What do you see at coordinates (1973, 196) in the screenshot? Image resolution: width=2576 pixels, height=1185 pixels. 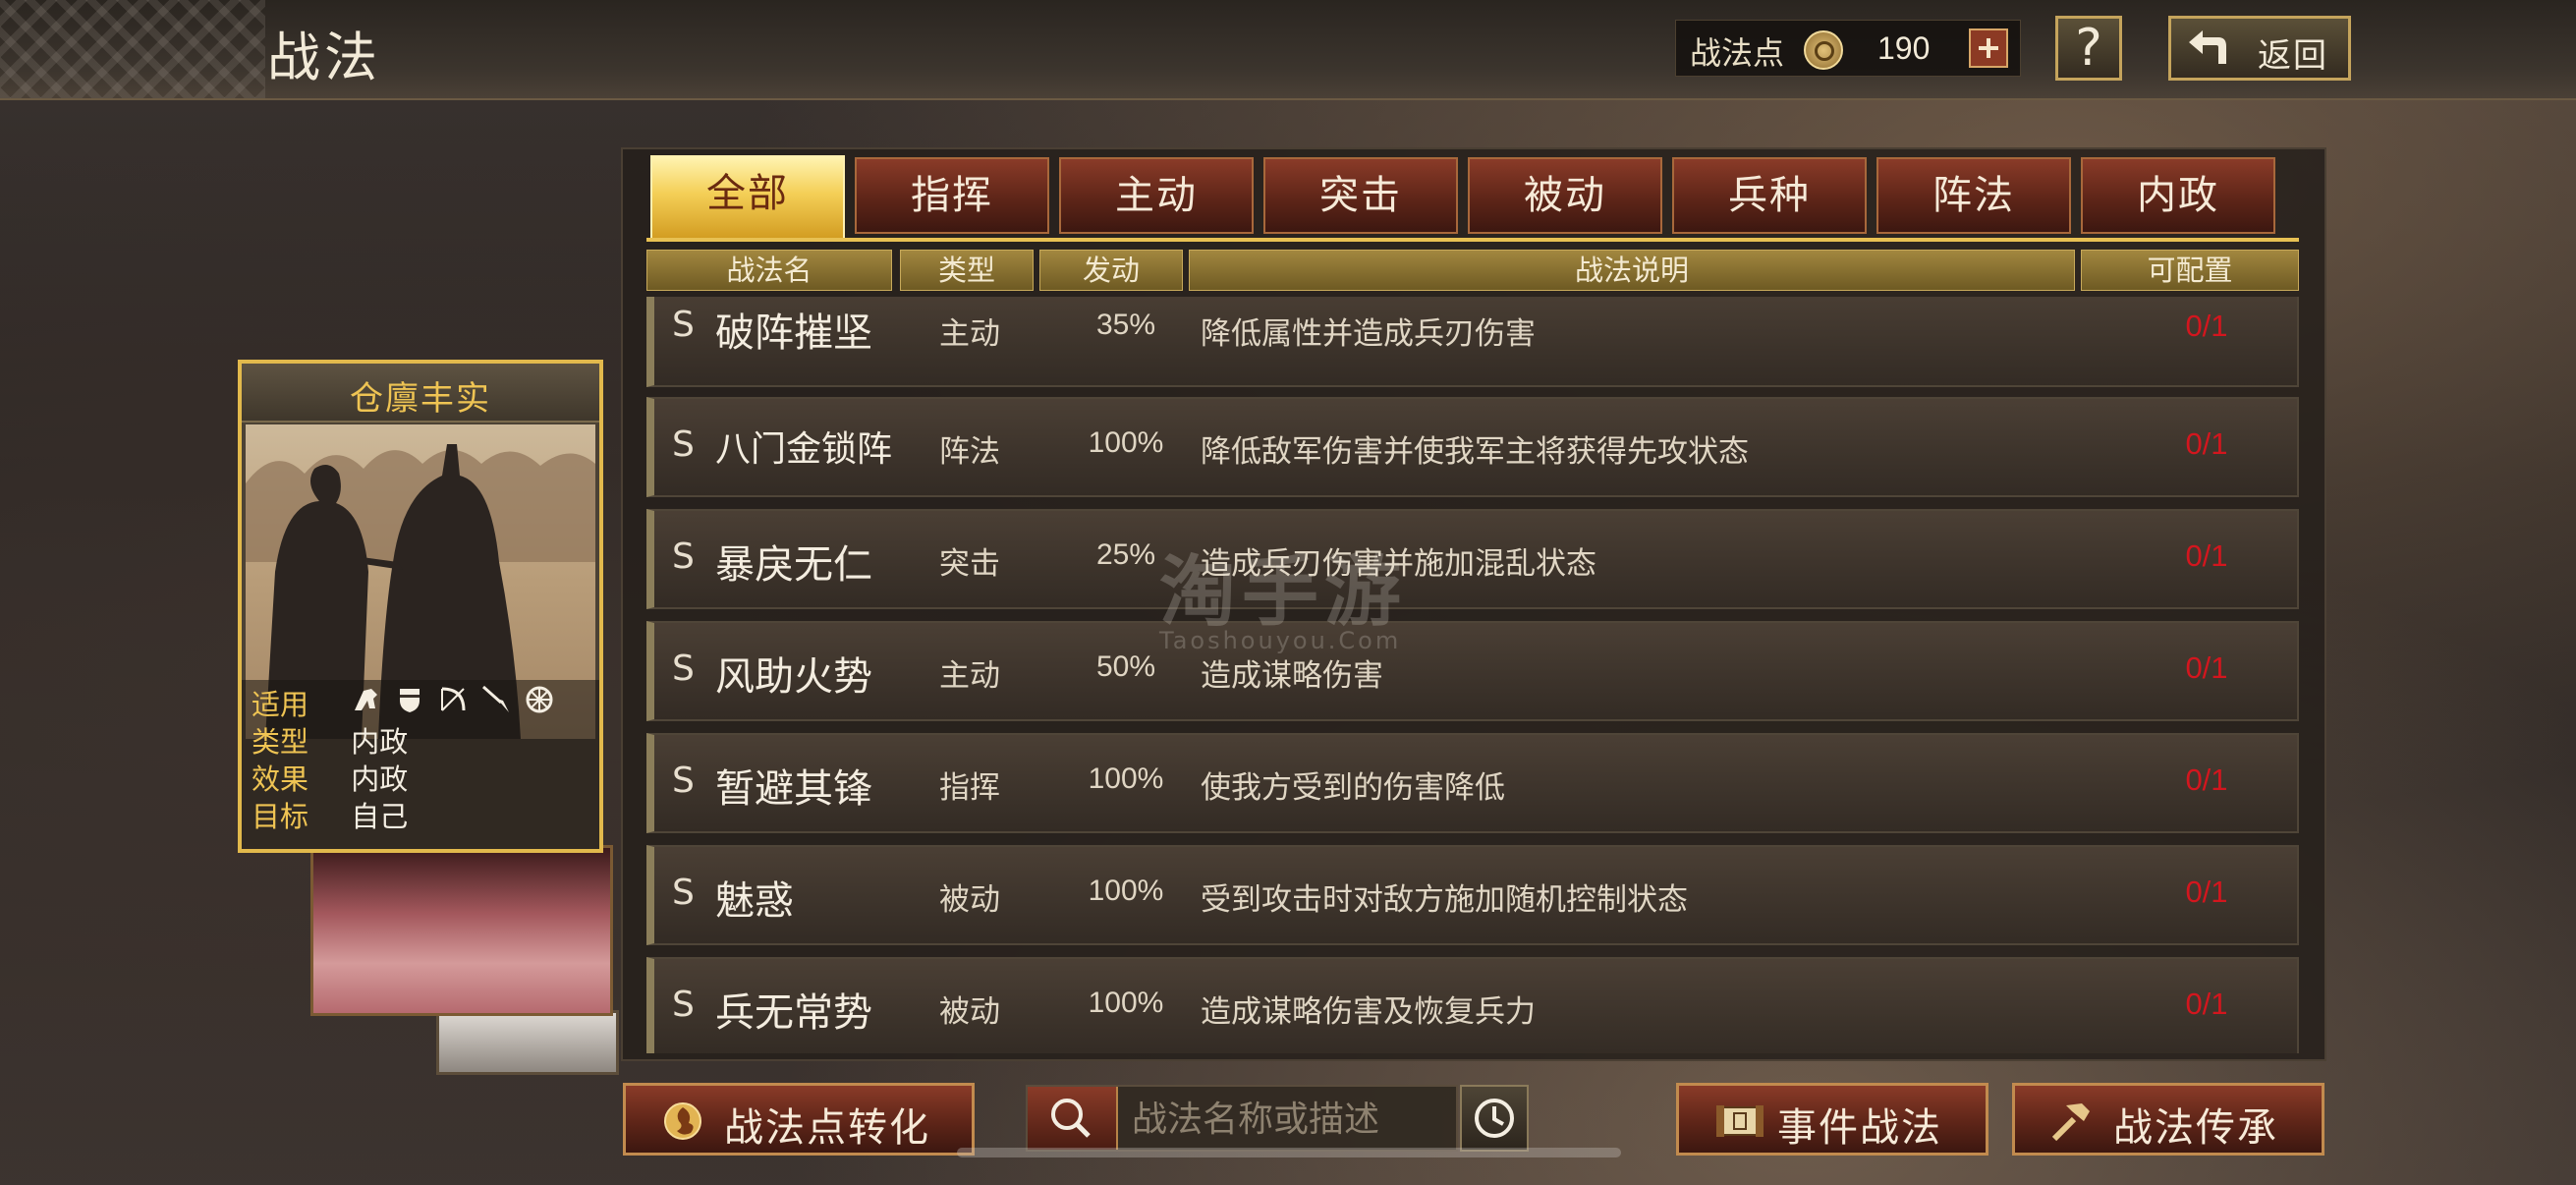 I see `tab-formation: 阵法` at bounding box center [1973, 196].